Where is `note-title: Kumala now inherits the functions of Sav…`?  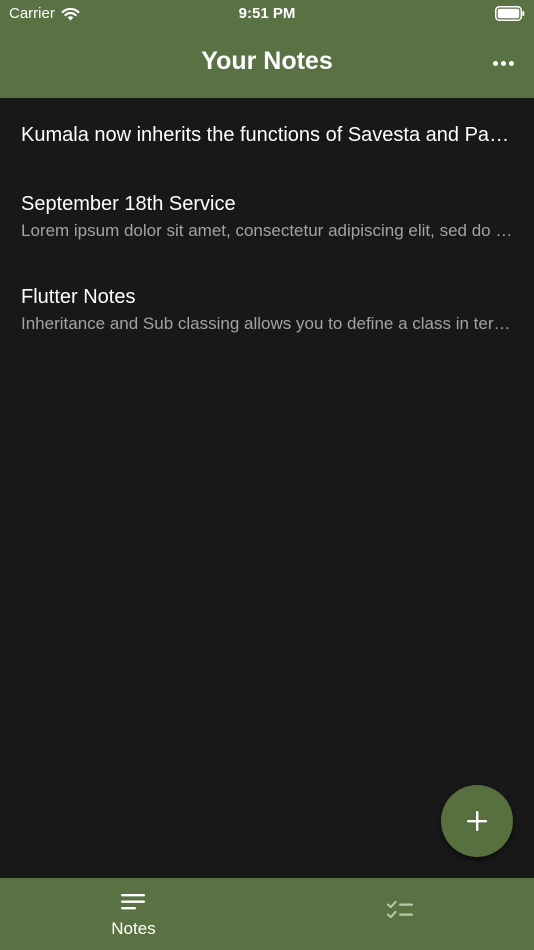
note-title: Kumala now inherits the functions of Sav… is located at coordinates (267, 135).